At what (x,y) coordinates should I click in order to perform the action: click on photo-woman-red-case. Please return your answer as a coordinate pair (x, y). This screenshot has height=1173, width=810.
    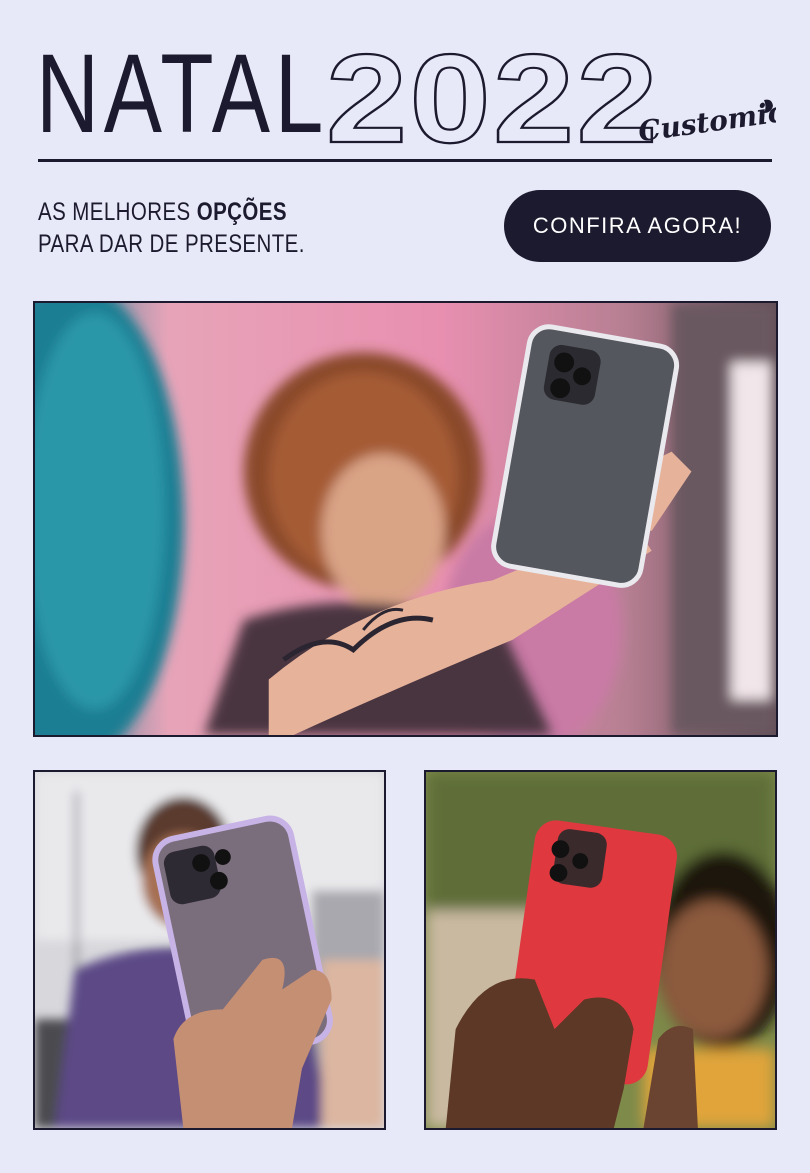
    Looking at the image, I should click on (600, 950).